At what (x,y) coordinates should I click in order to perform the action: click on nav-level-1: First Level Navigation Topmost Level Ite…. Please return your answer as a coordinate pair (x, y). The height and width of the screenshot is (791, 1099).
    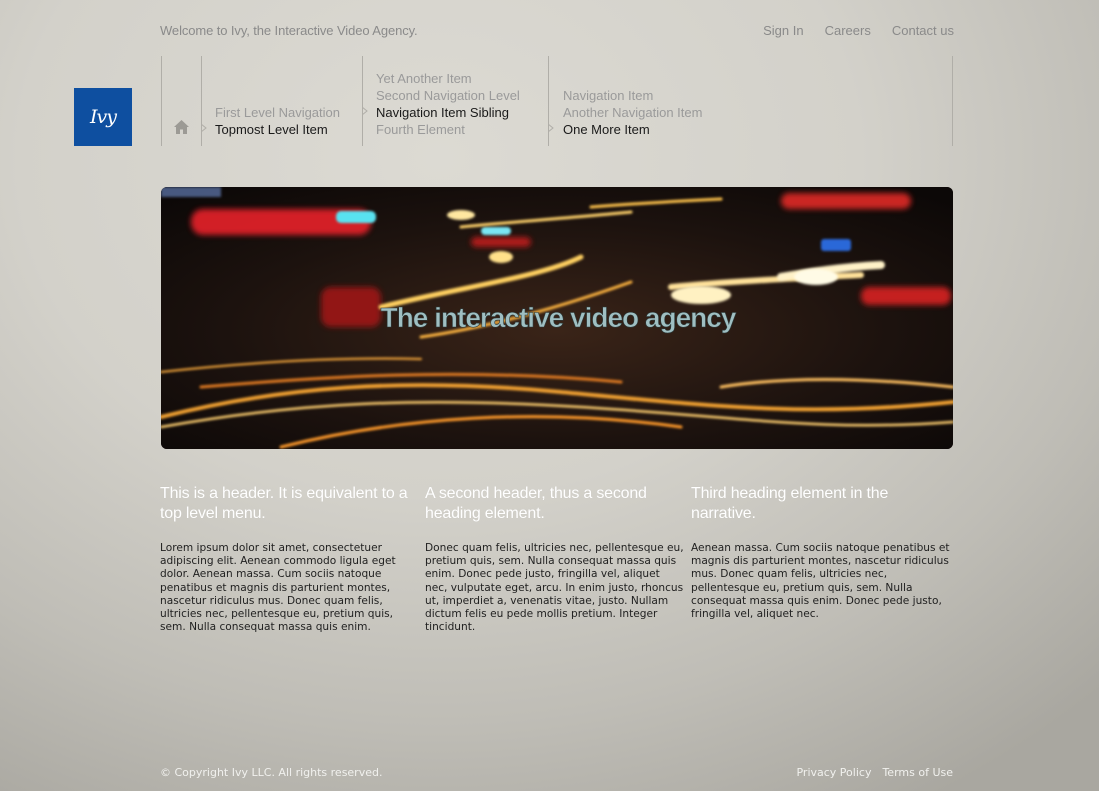
    Looking at the image, I should click on (277, 121).